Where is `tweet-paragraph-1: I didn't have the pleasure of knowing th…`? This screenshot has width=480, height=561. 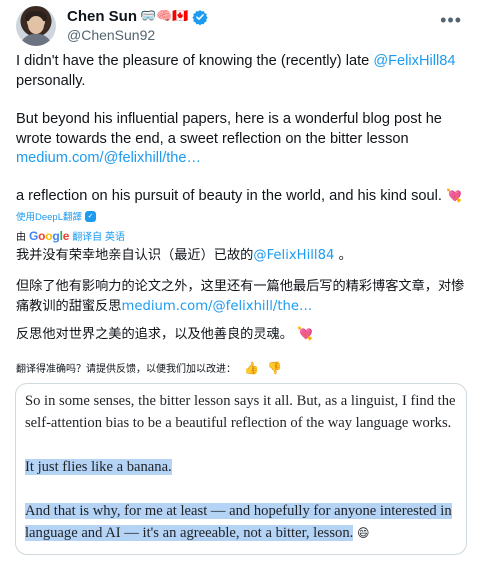 tweet-paragraph-1: I didn't have the pleasure of knowing th… is located at coordinates (241, 71).